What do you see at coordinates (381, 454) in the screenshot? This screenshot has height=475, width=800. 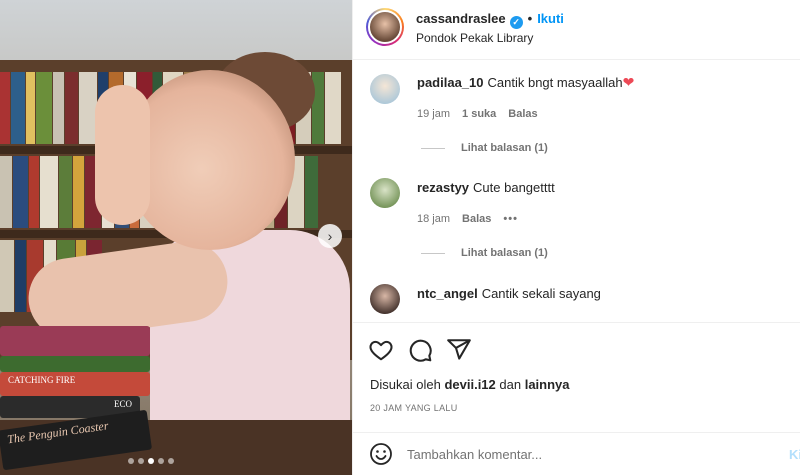 I see `emoji-icon` at bounding box center [381, 454].